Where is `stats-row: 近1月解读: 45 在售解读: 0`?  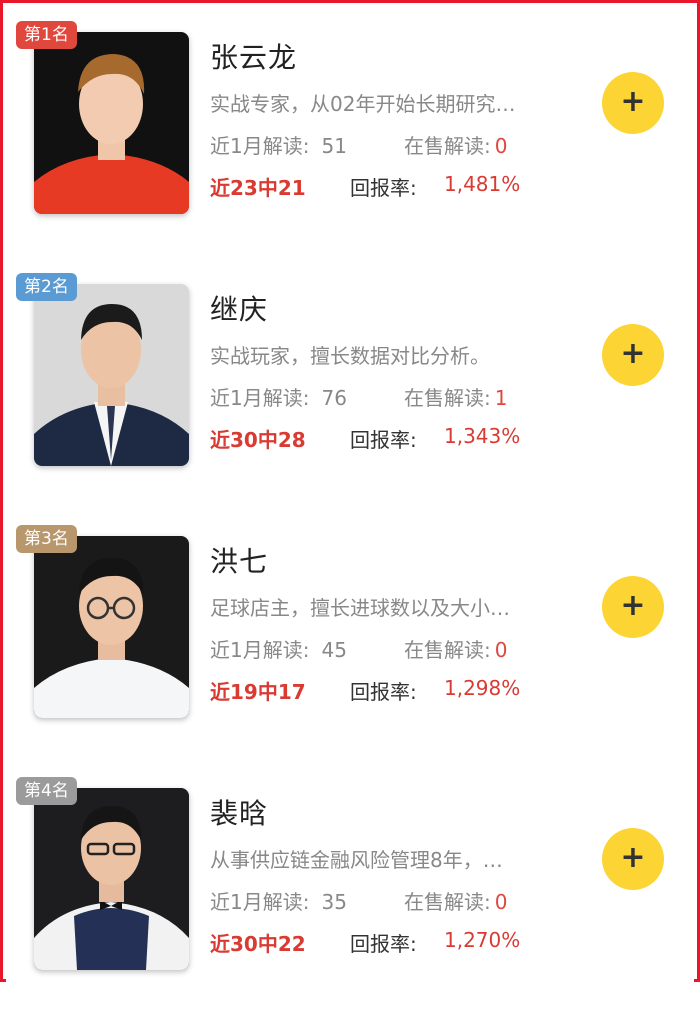
stats-row: 近1月解读: 45 在售解读: 0 is located at coordinates (358, 648).